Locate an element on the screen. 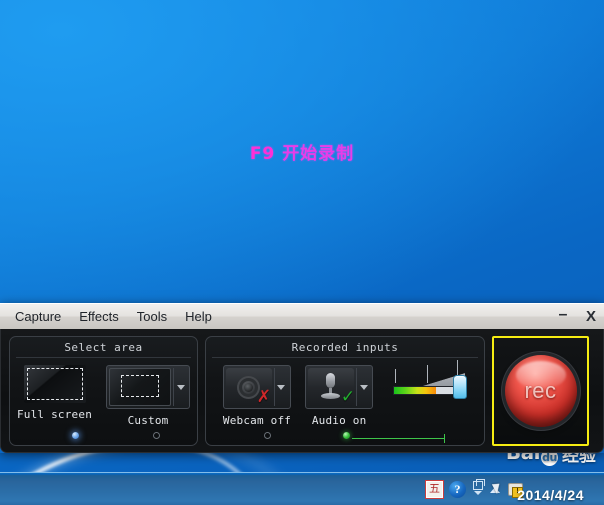 The image size is (604, 505). custom-area-selection-outline-icon is located at coordinates (140, 386).